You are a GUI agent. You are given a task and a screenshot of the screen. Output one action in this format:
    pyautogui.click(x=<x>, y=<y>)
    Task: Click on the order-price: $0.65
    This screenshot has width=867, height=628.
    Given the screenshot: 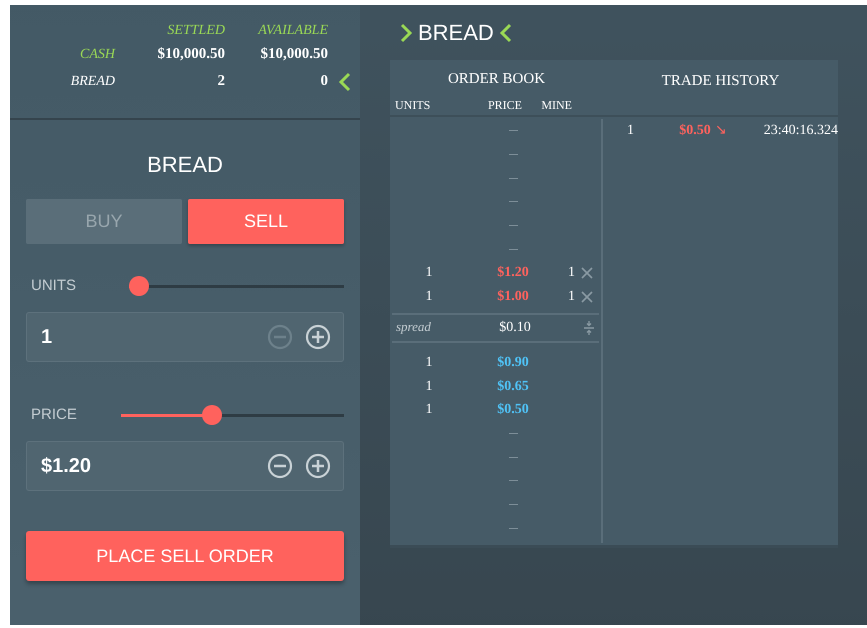 What is the action you would take?
    pyautogui.click(x=513, y=386)
    